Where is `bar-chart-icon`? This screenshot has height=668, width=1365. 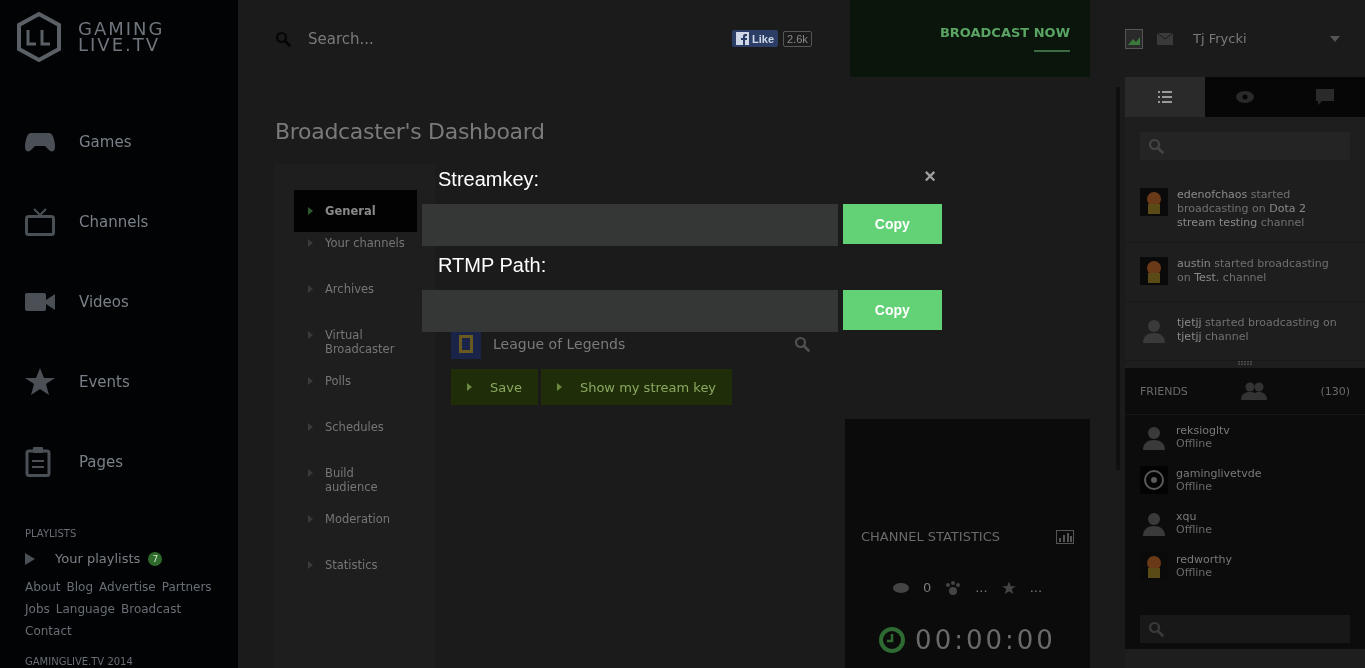
bar-chart-icon is located at coordinates (1065, 536).